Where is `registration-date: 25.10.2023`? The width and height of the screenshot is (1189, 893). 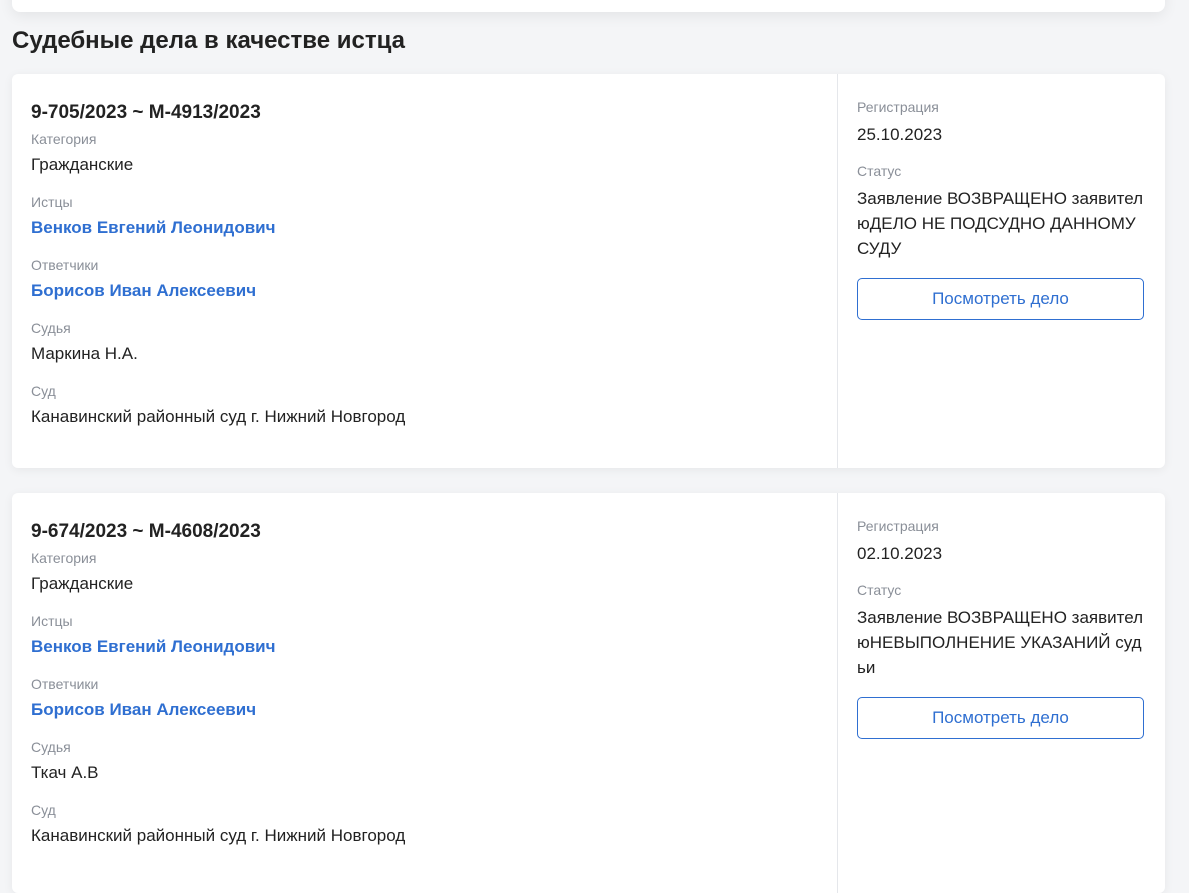 registration-date: 25.10.2023 is located at coordinates (900, 134).